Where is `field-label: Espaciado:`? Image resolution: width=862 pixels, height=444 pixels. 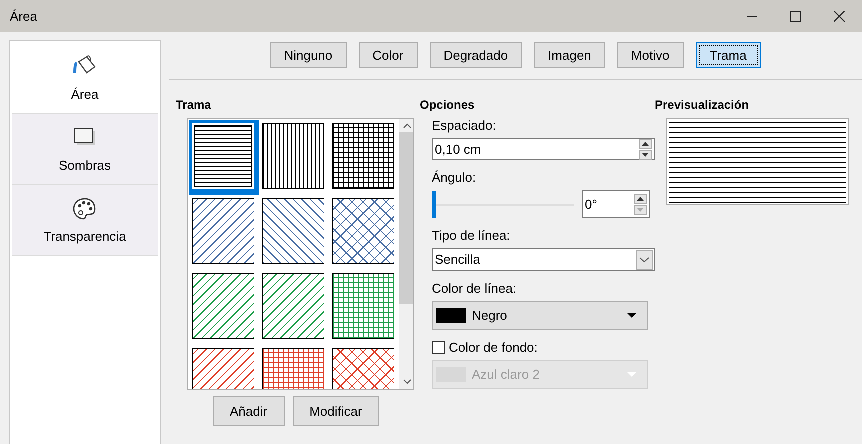
field-label: Espaciado: is located at coordinates (465, 125).